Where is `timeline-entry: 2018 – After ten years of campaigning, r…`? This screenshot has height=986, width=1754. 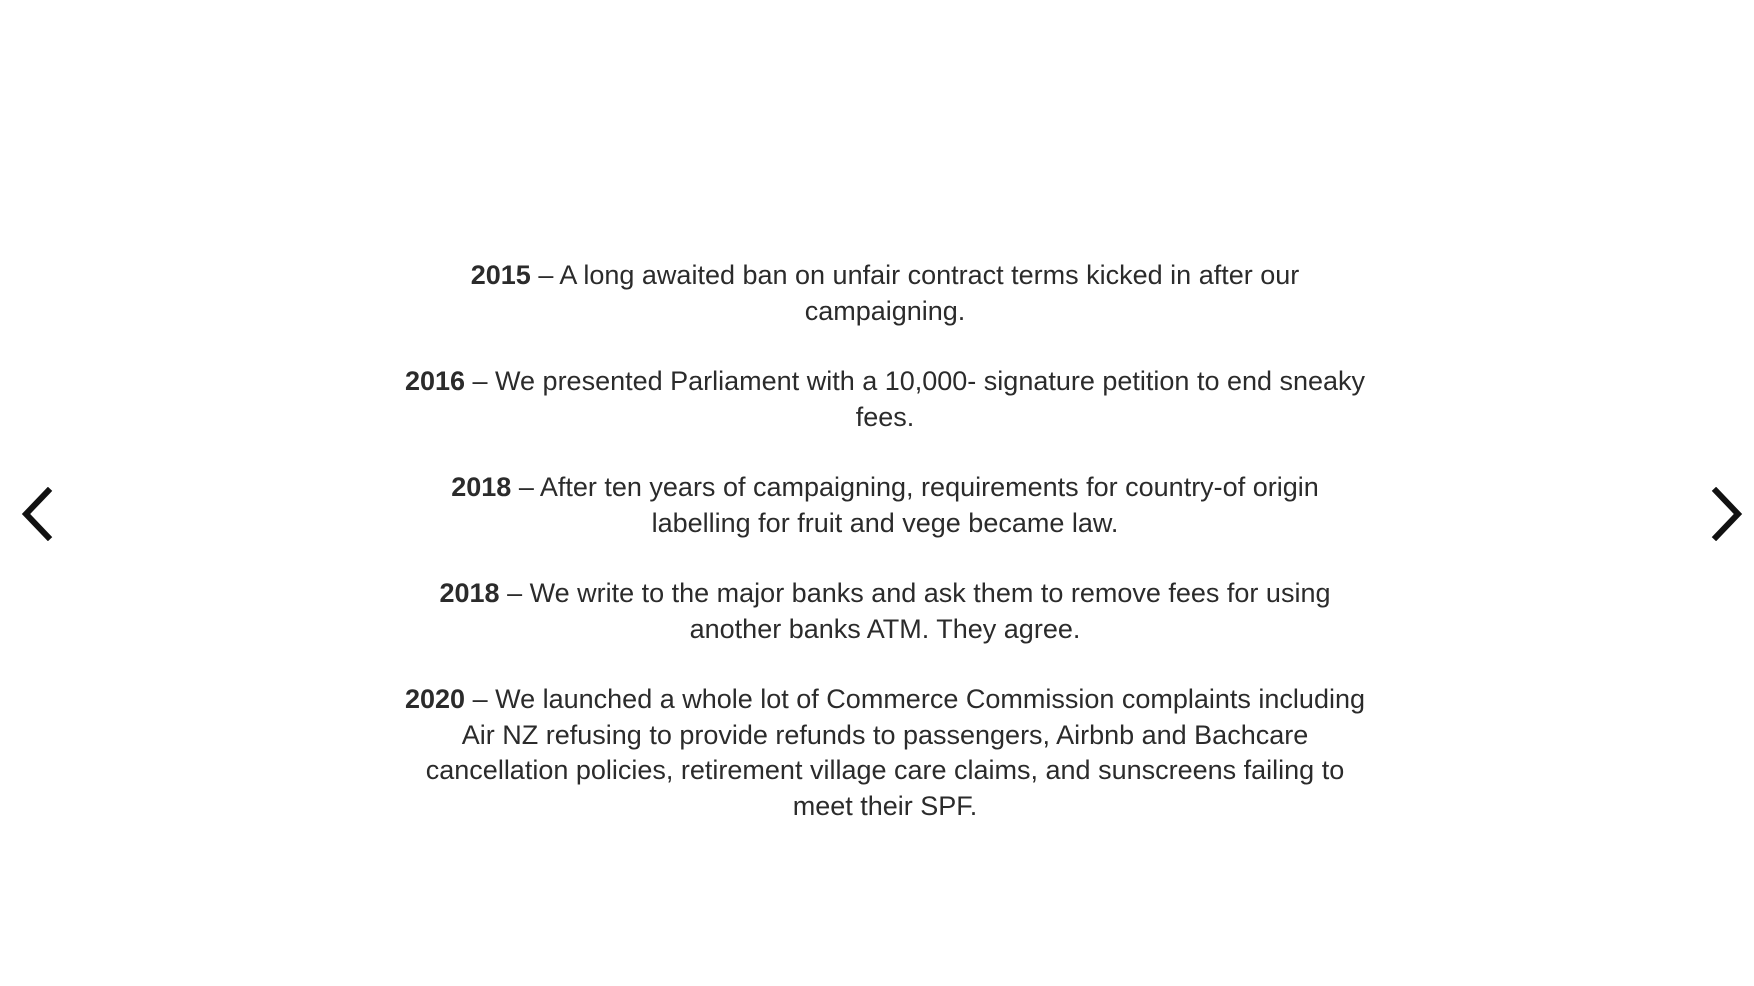
timeline-entry: 2018 – After ten years of campaigning, r… is located at coordinates (885, 505).